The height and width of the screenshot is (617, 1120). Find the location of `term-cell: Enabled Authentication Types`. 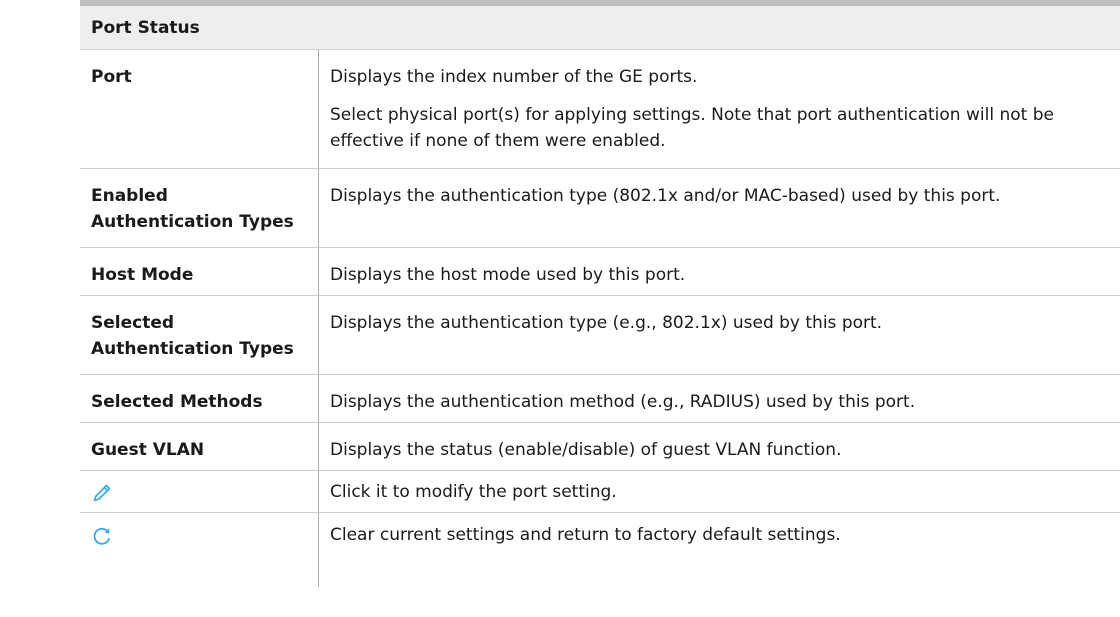

term-cell: Enabled Authentication Types is located at coordinates (199, 208).